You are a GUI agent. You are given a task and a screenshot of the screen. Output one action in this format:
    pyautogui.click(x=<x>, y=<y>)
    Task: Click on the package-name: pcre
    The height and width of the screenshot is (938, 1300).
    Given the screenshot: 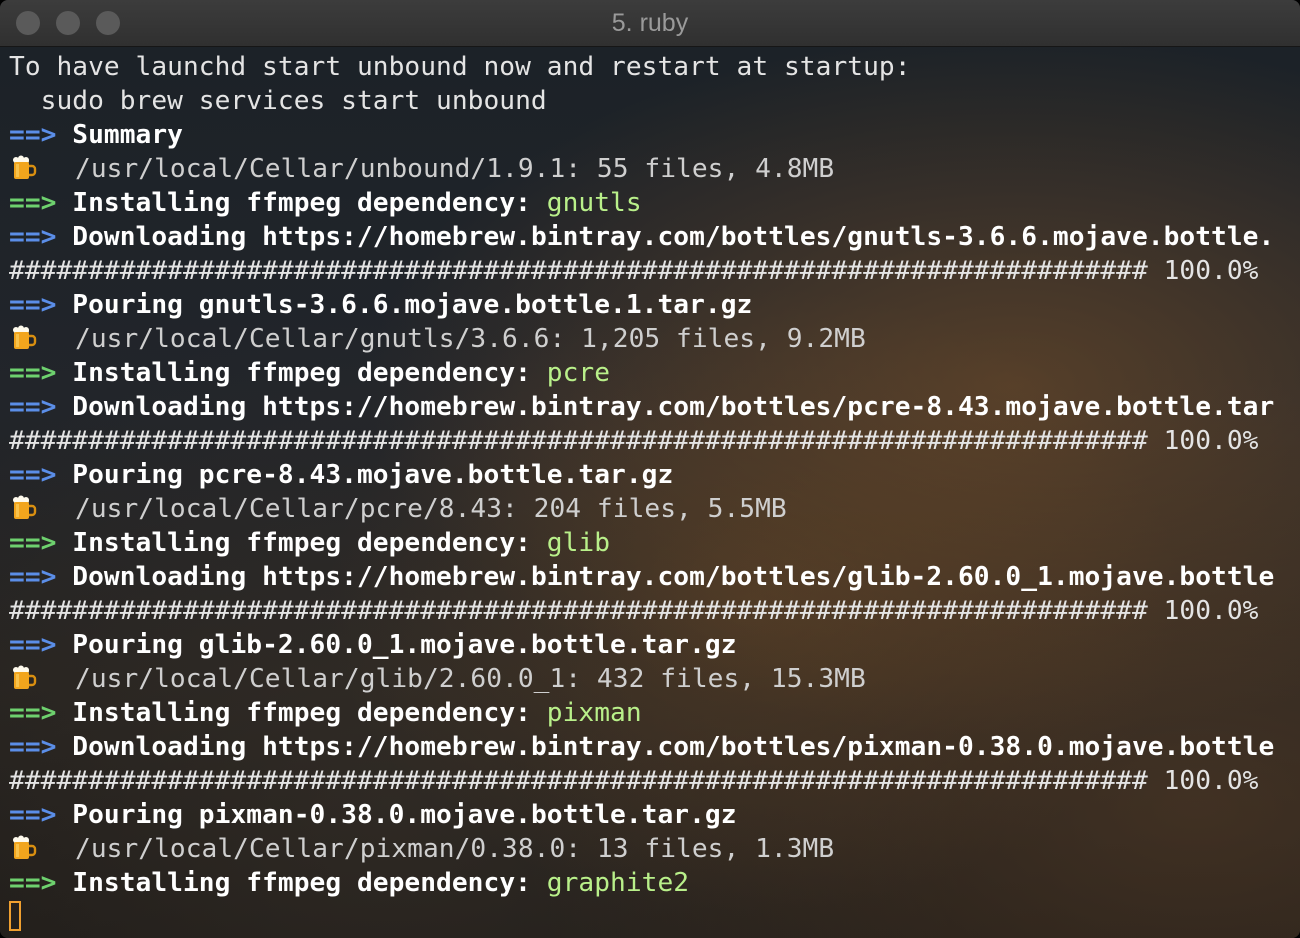 What is the action you would take?
    pyautogui.click(x=578, y=373)
    